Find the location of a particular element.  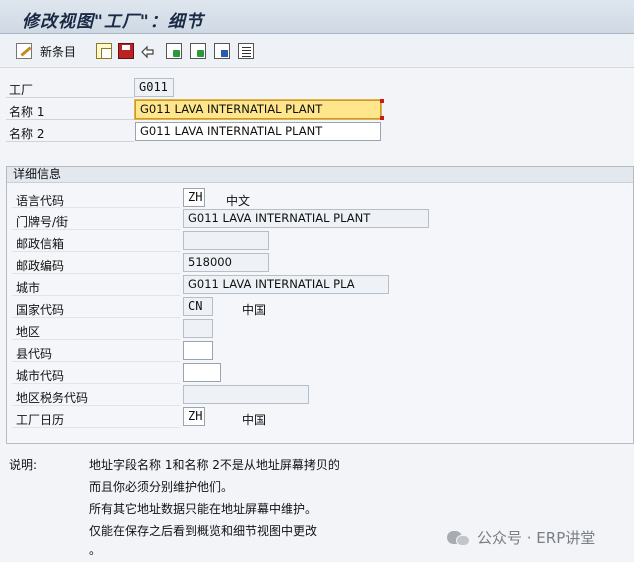

postal-code-label: 邮政编码 is located at coordinates (40, 266).